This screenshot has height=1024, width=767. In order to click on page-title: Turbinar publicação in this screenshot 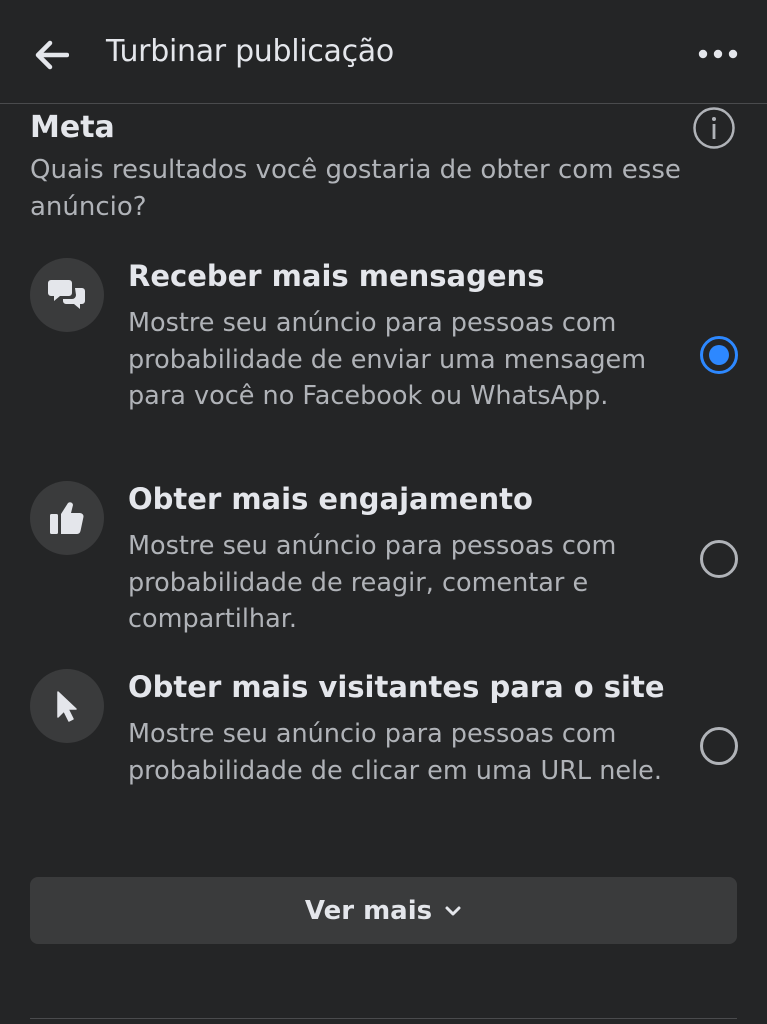, I will do `click(250, 51)`.